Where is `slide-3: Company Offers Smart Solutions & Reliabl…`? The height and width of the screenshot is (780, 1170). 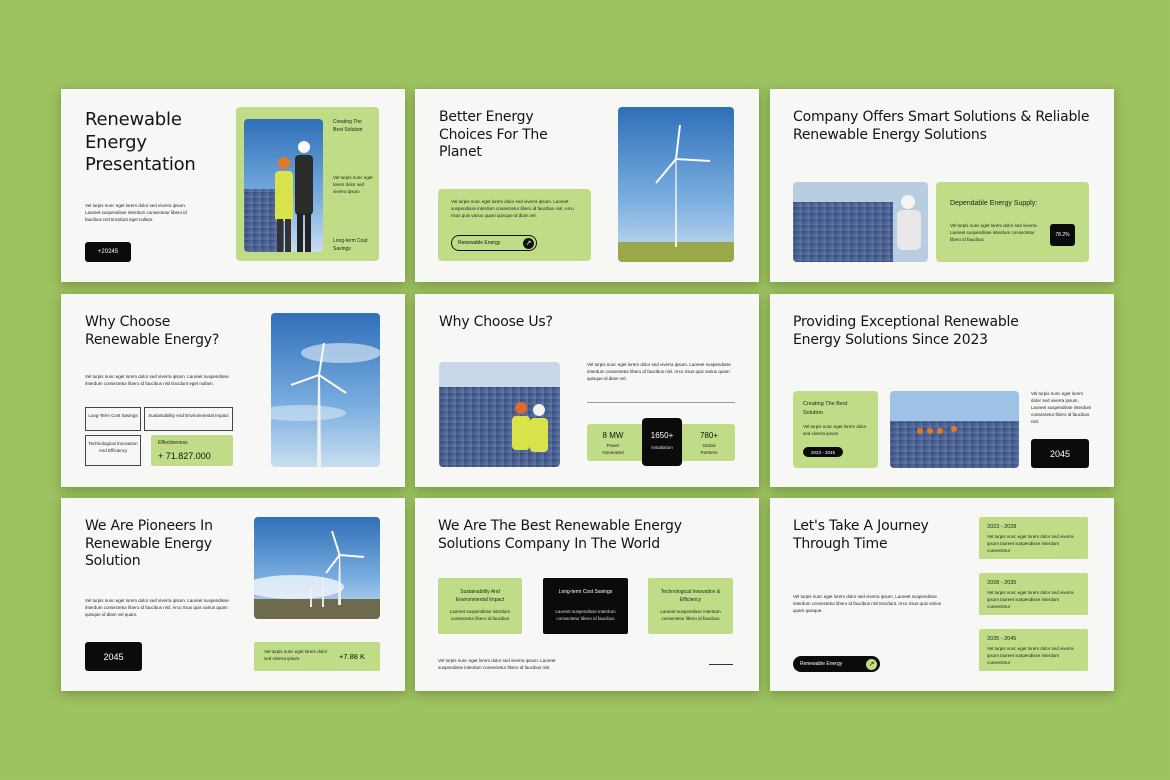
slide-3: Company Offers Smart Solutions & Reliabl… is located at coordinates (942, 185).